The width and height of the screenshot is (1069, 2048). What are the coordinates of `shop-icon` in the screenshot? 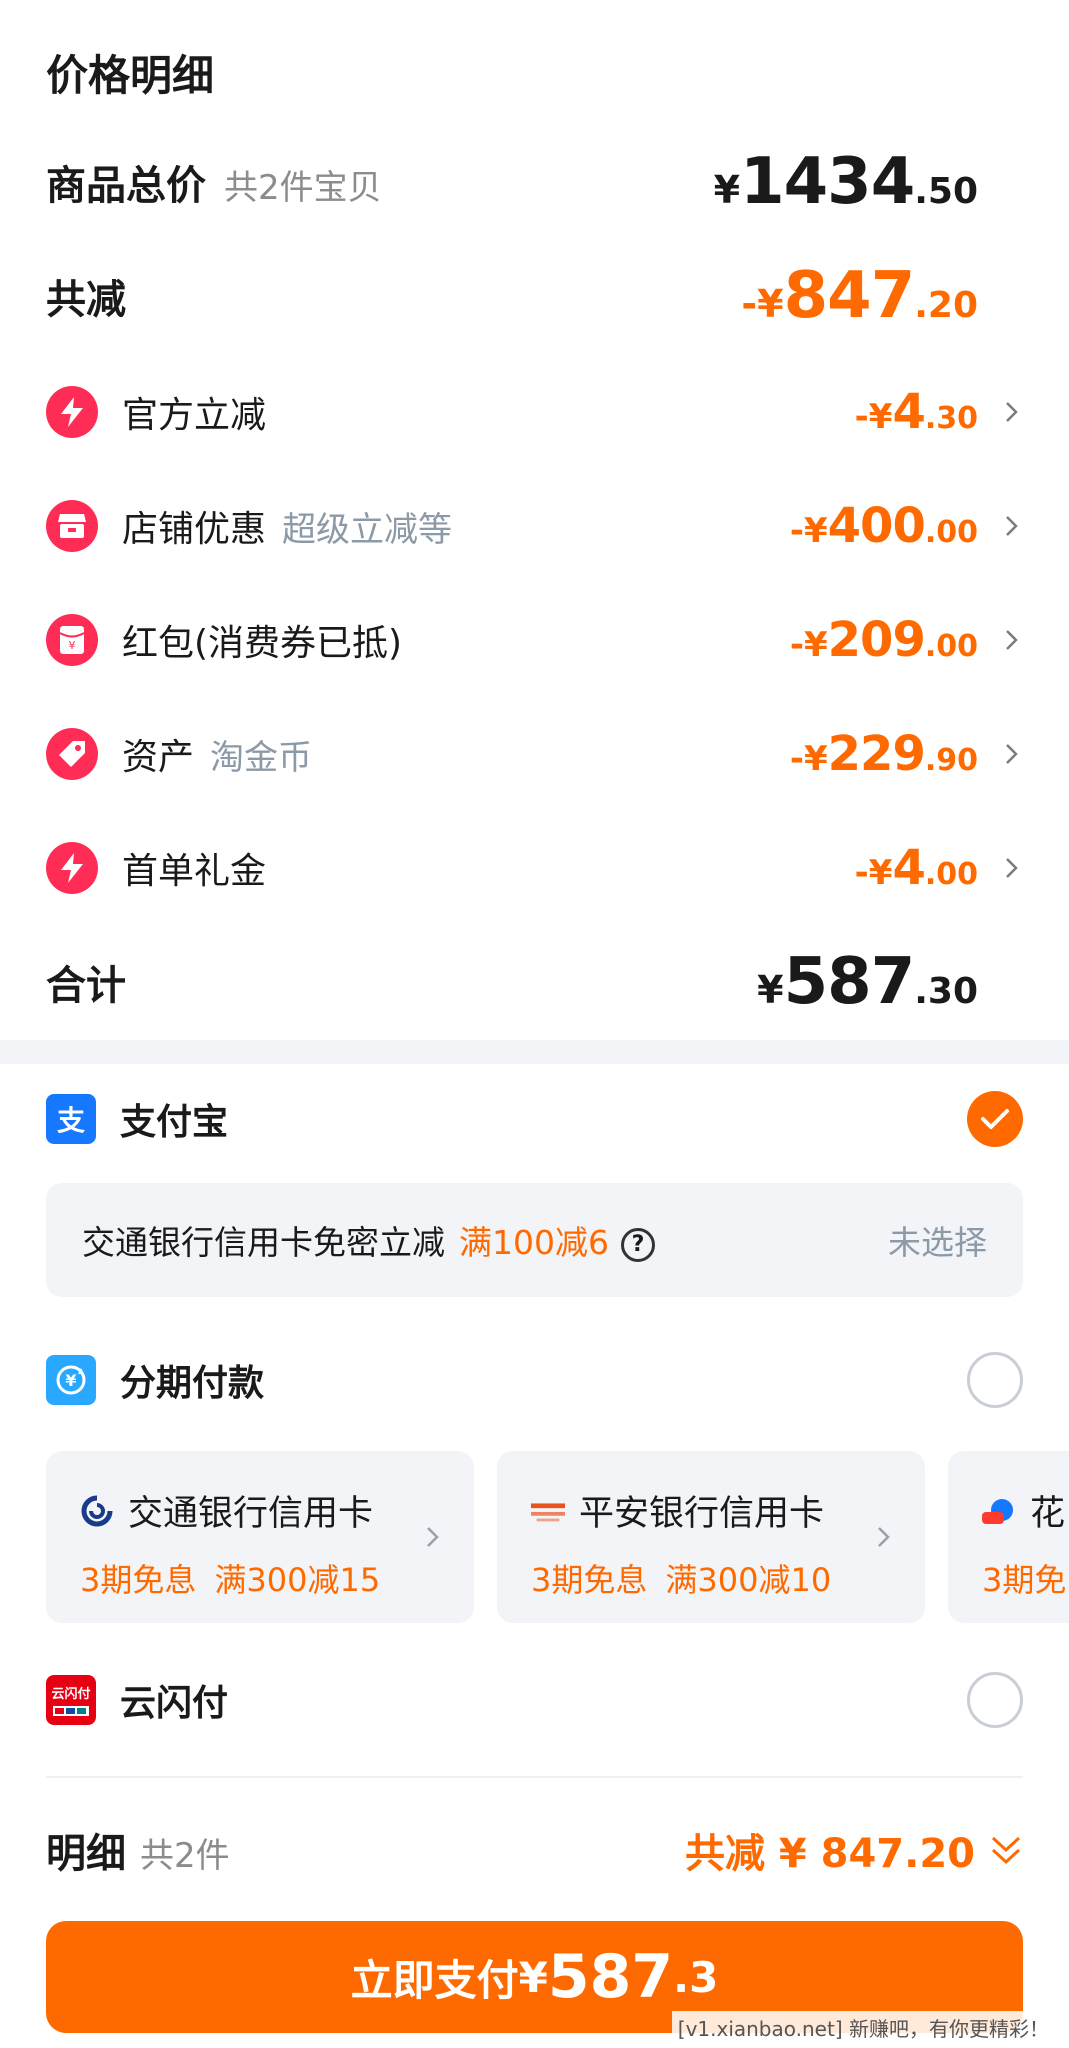 It's located at (72, 526).